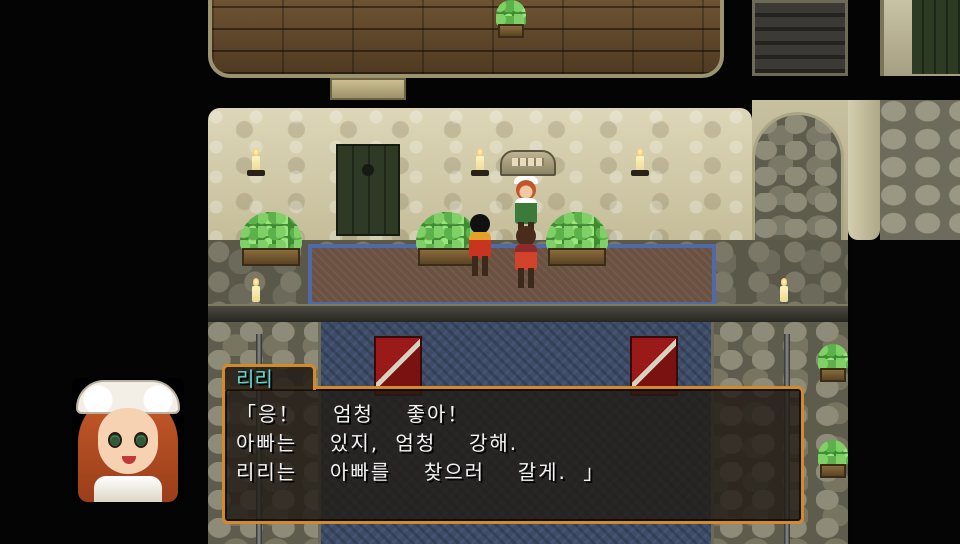 The height and width of the screenshot is (544, 960). What do you see at coordinates (527, 27) in the screenshot?
I see `potted-plant-upper` at bounding box center [527, 27].